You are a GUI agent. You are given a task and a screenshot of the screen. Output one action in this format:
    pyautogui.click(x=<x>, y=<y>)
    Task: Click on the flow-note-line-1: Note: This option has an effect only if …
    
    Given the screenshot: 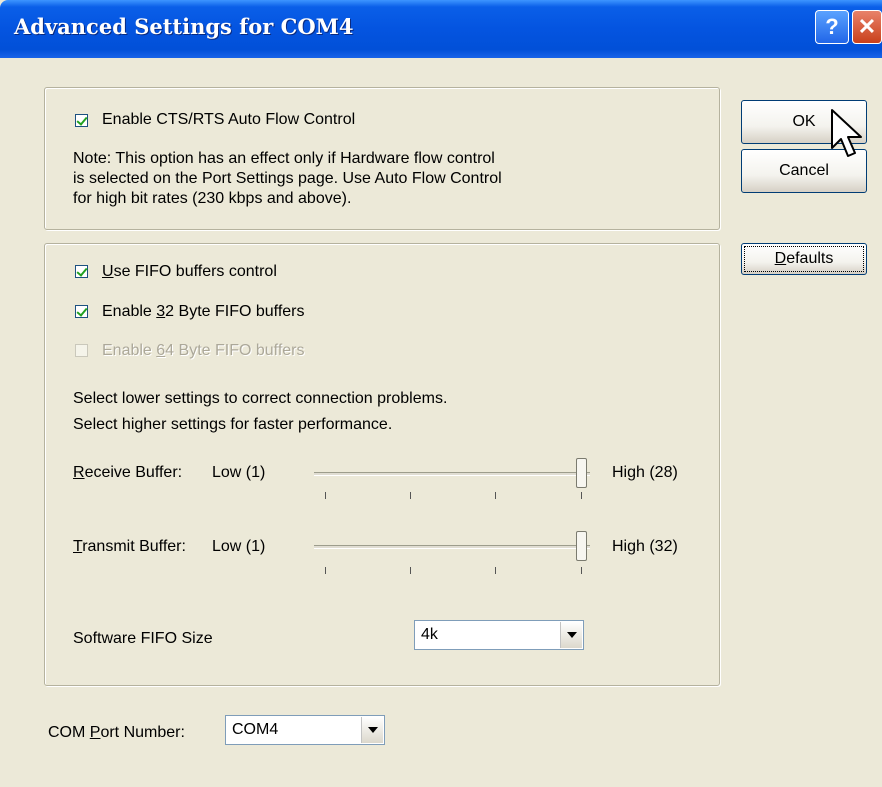 What is the action you would take?
    pyautogui.click(x=284, y=158)
    